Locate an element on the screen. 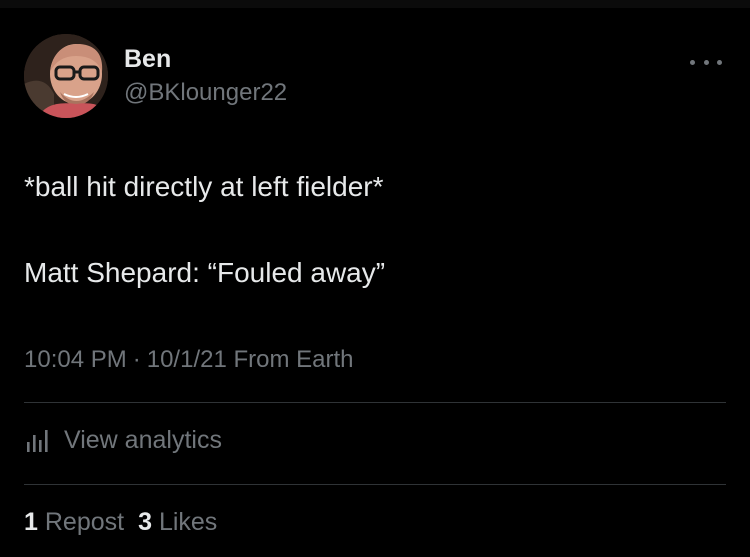 The width and height of the screenshot is (750, 557). likes-label: Likes is located at coordinates (188, 522).